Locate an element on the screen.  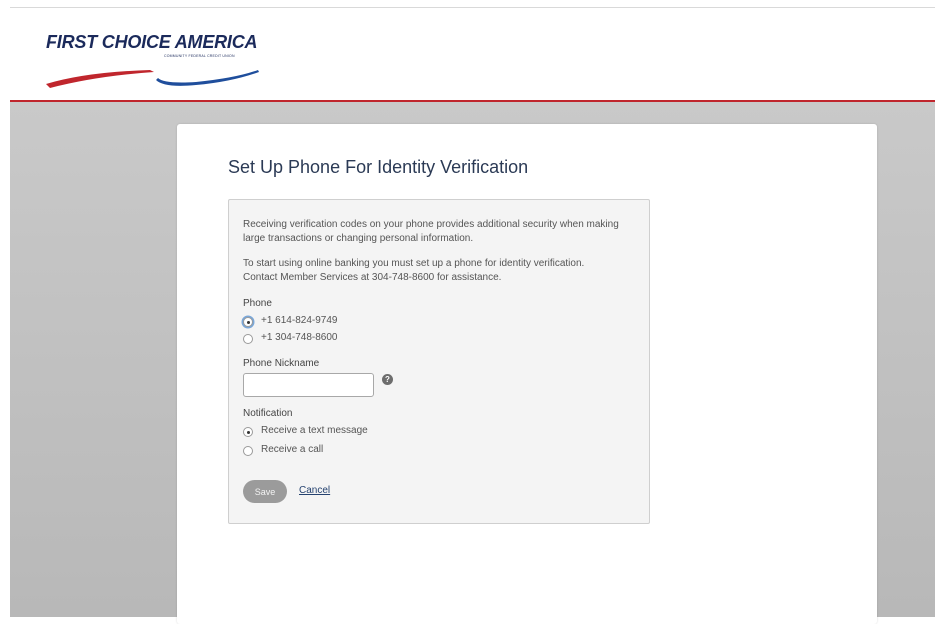
notification-option-label-call: Receive a call is located at coordinates (292, 449).